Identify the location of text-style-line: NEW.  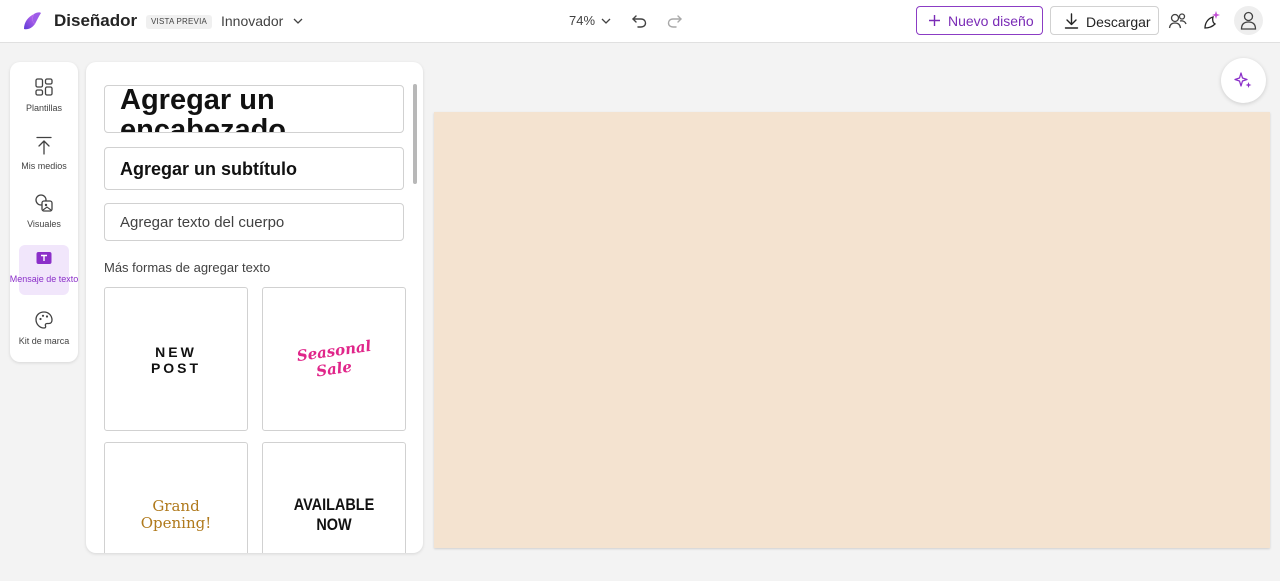
(176, 352).